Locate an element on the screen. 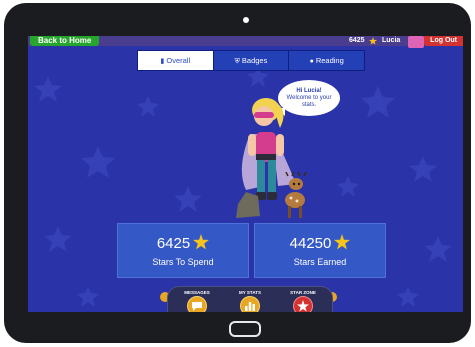  stars-to-spend-card: 6425 Stars To Spend is located at coordinates (183, 250).